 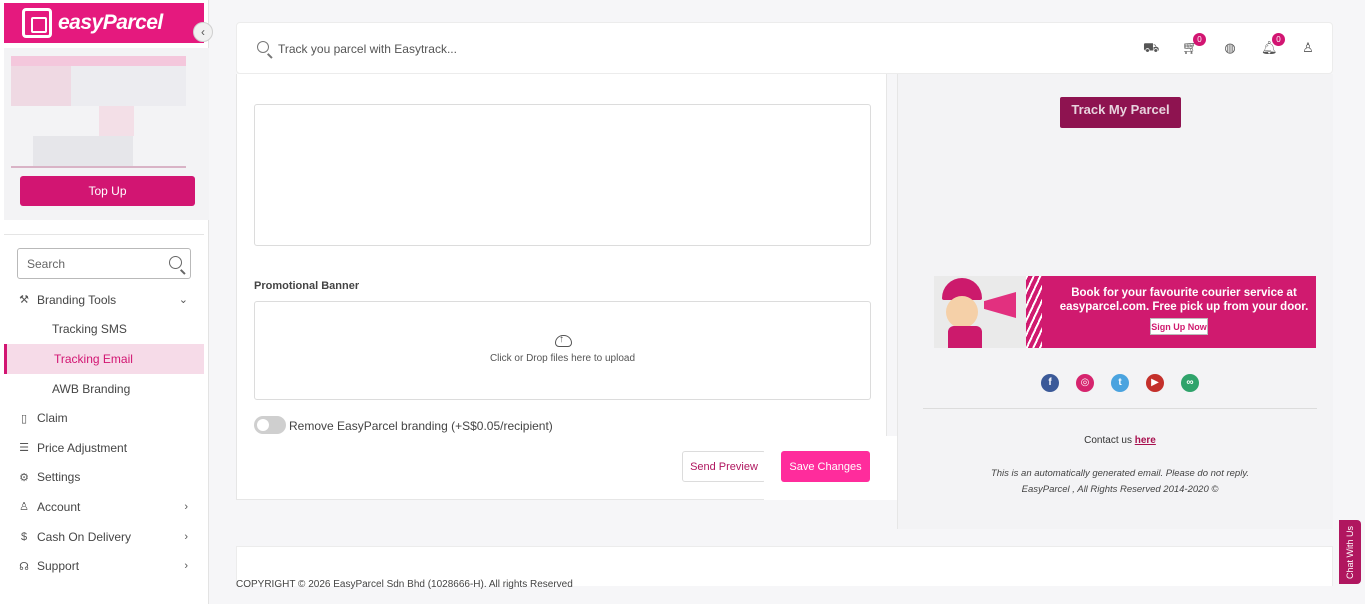 What do you see at coordinates (52, 418) in the screenshot?
I see `sidebar-item-label: Claim` at bounding box center [52, 418].